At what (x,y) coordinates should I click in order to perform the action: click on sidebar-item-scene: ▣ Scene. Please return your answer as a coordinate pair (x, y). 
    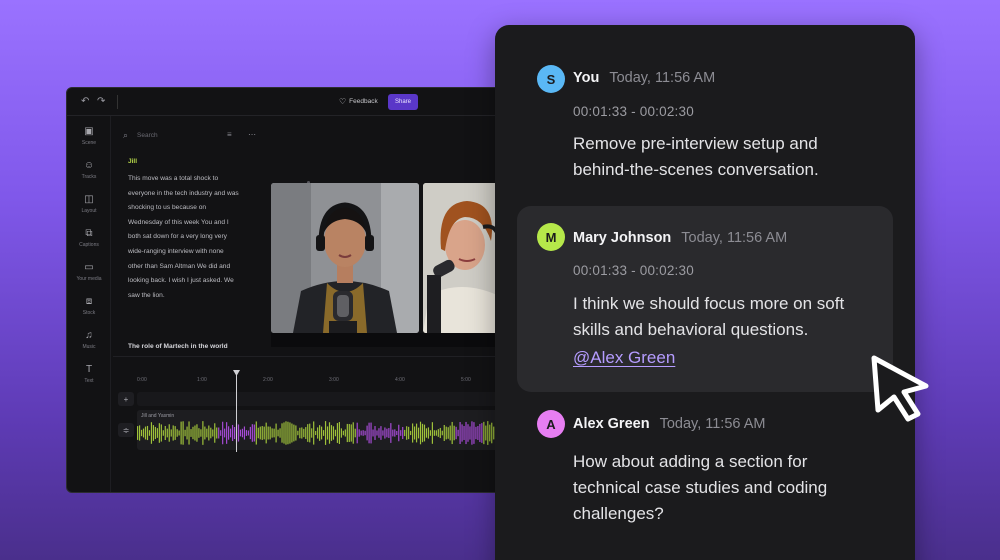
    Looking at the image, I should click on (89, 136).